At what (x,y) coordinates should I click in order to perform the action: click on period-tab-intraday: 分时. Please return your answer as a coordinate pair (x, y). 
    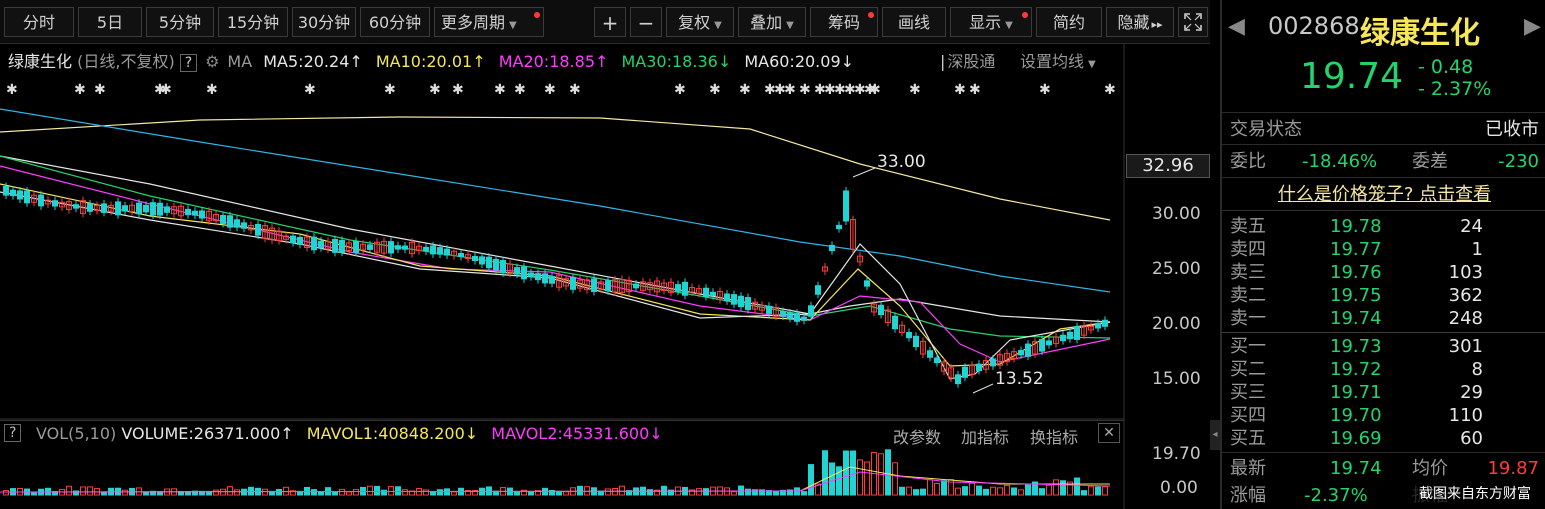
    Looking at the image, I should click on (39, 22).